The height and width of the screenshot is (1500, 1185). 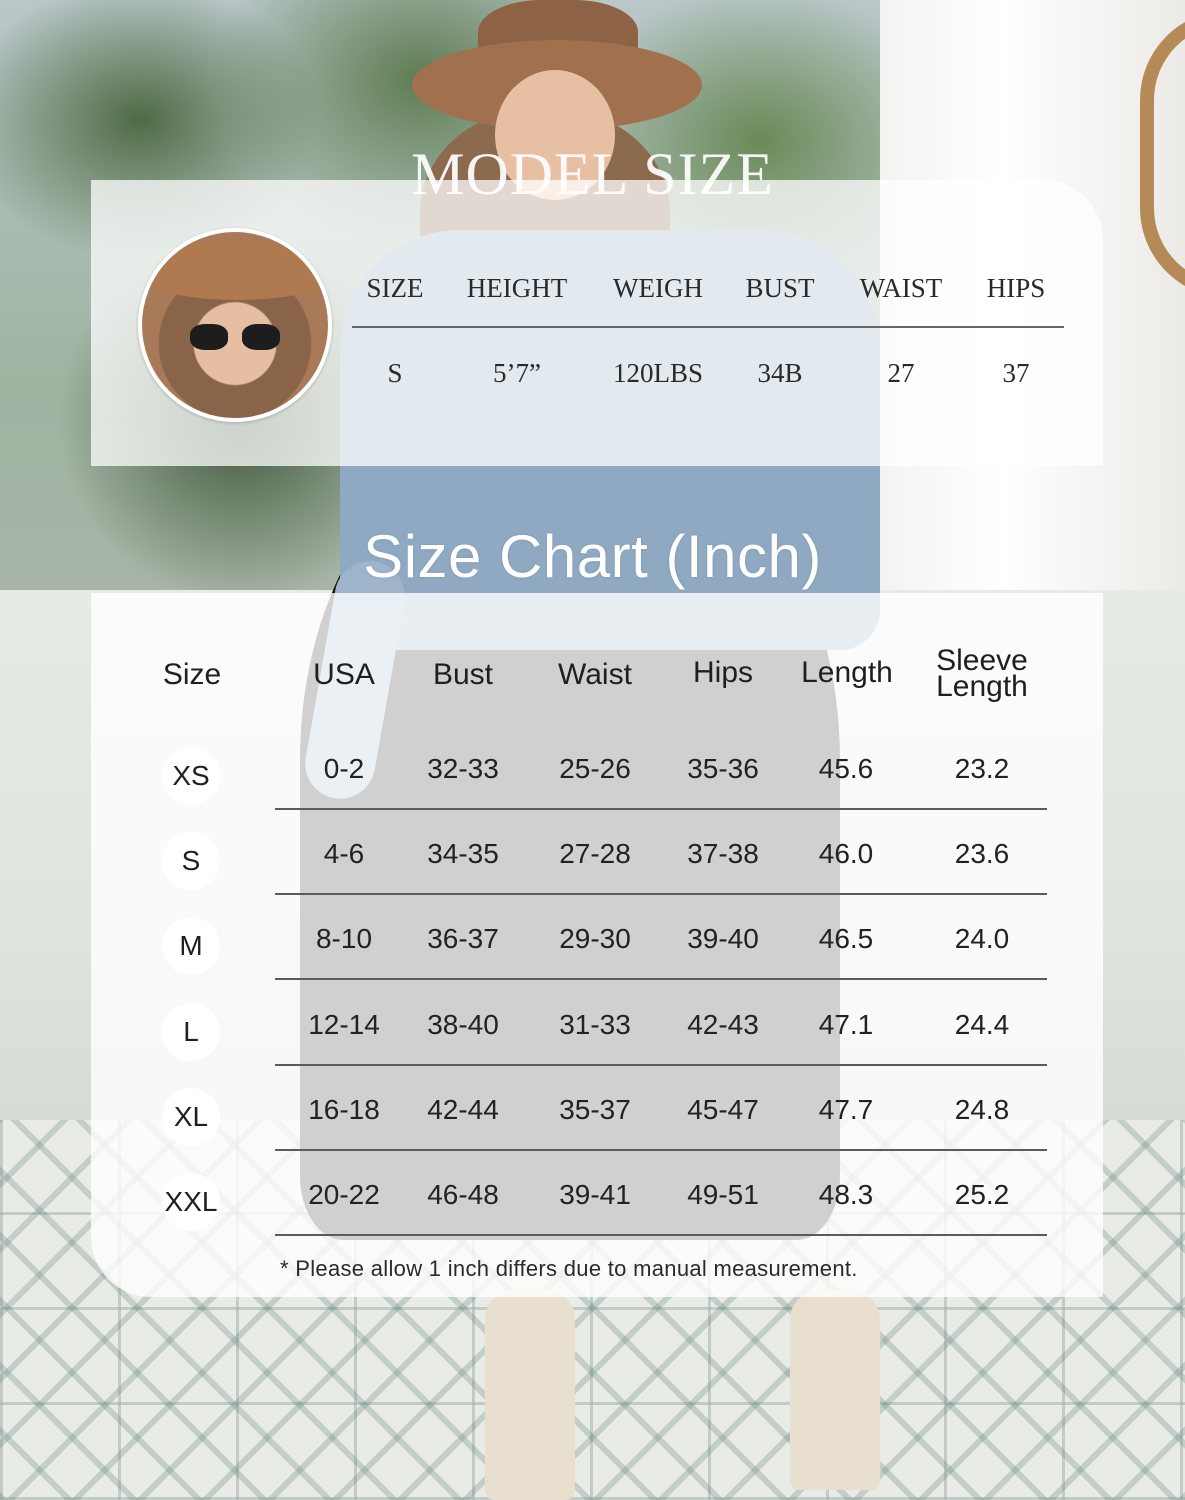 I want to click on cell-length: 45.6, so click(x=846, y=768).